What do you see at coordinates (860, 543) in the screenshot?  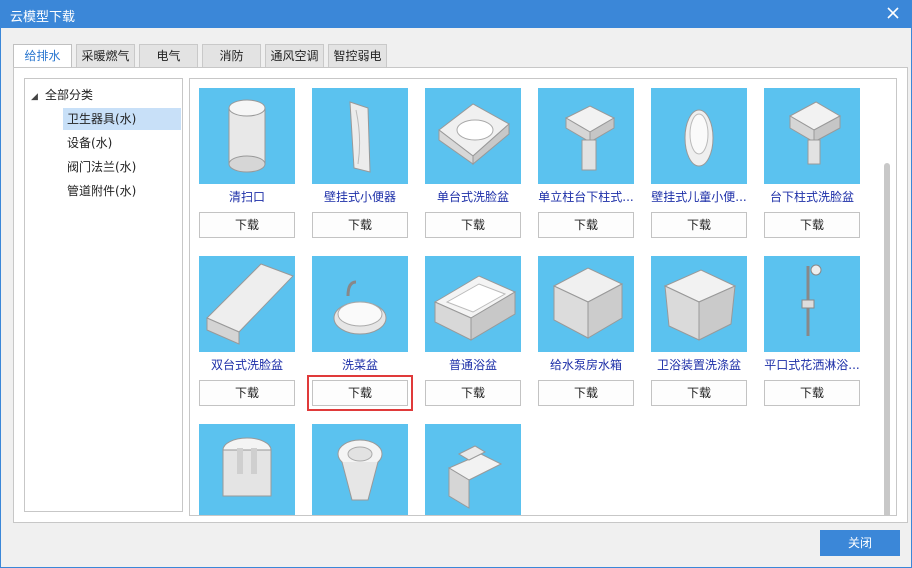 I see `close-button: 关闭` at bounding box center [860, 543].